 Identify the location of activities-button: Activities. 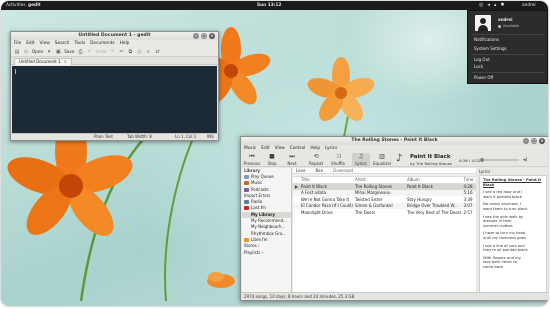
(16, 5).